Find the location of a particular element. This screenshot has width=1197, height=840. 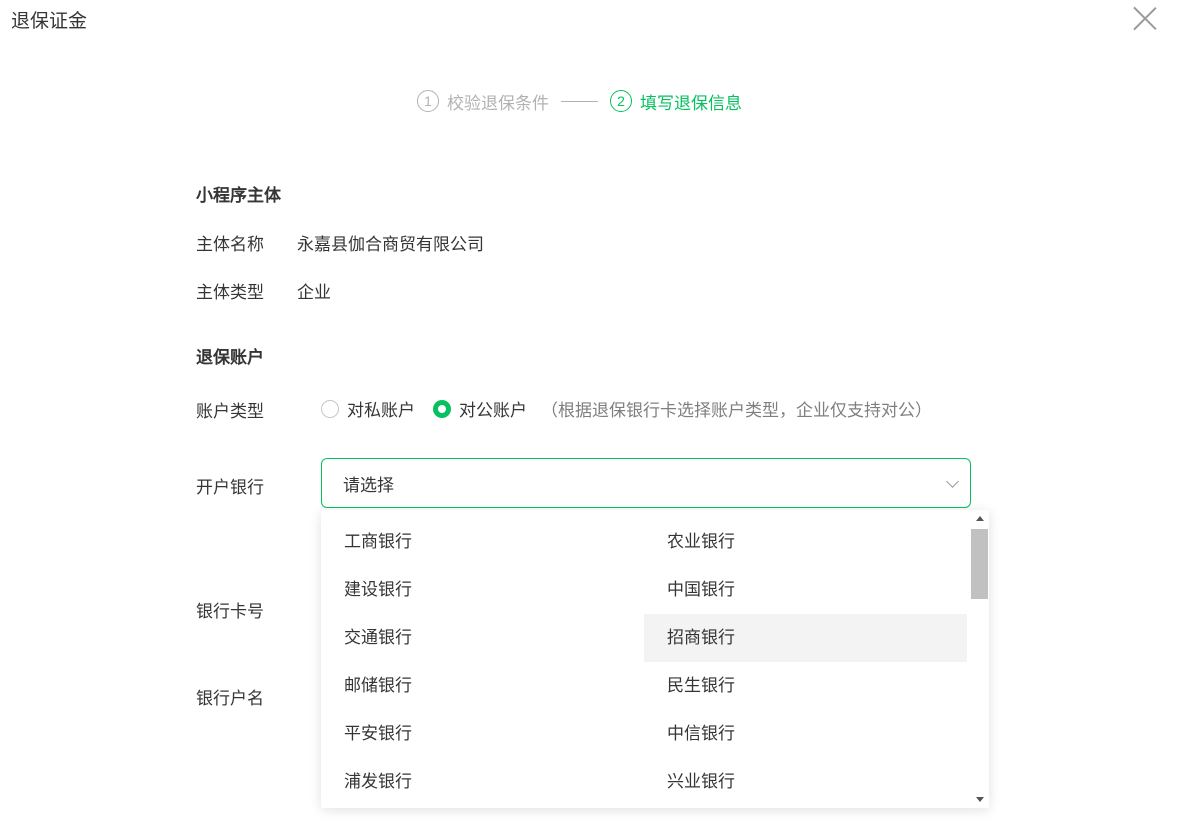

bank-option: 工商银行 is located at coordinates (482, 542).